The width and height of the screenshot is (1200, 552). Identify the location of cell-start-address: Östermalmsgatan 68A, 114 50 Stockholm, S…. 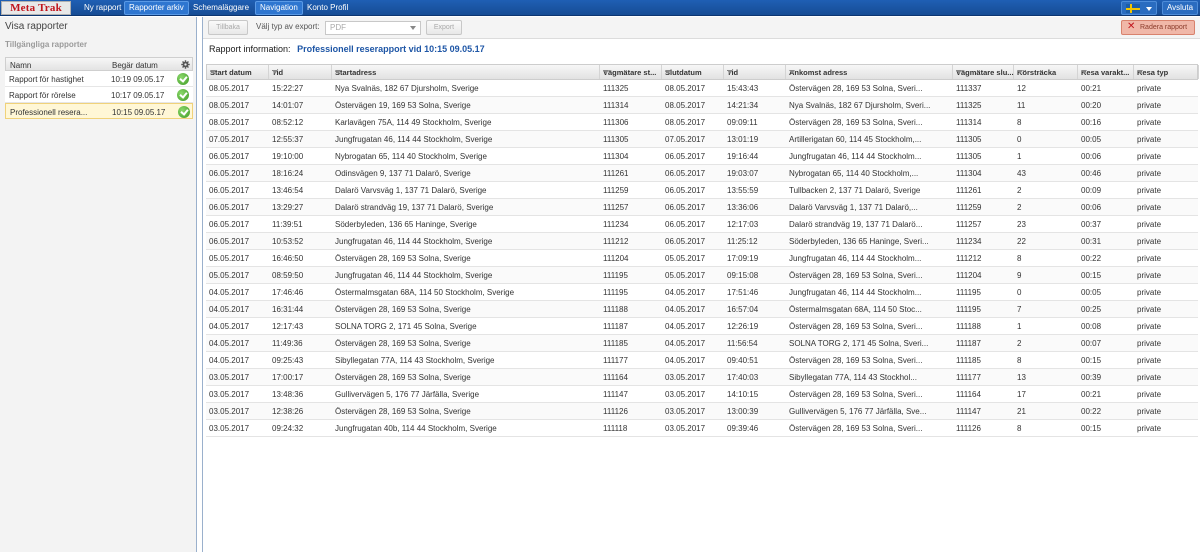
(425, 292).